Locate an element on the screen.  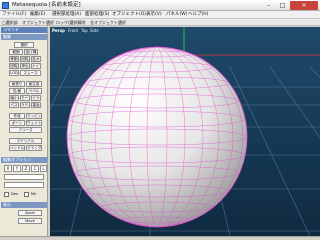
face-fill-button: 面張り is located at coordinates (17, 84).